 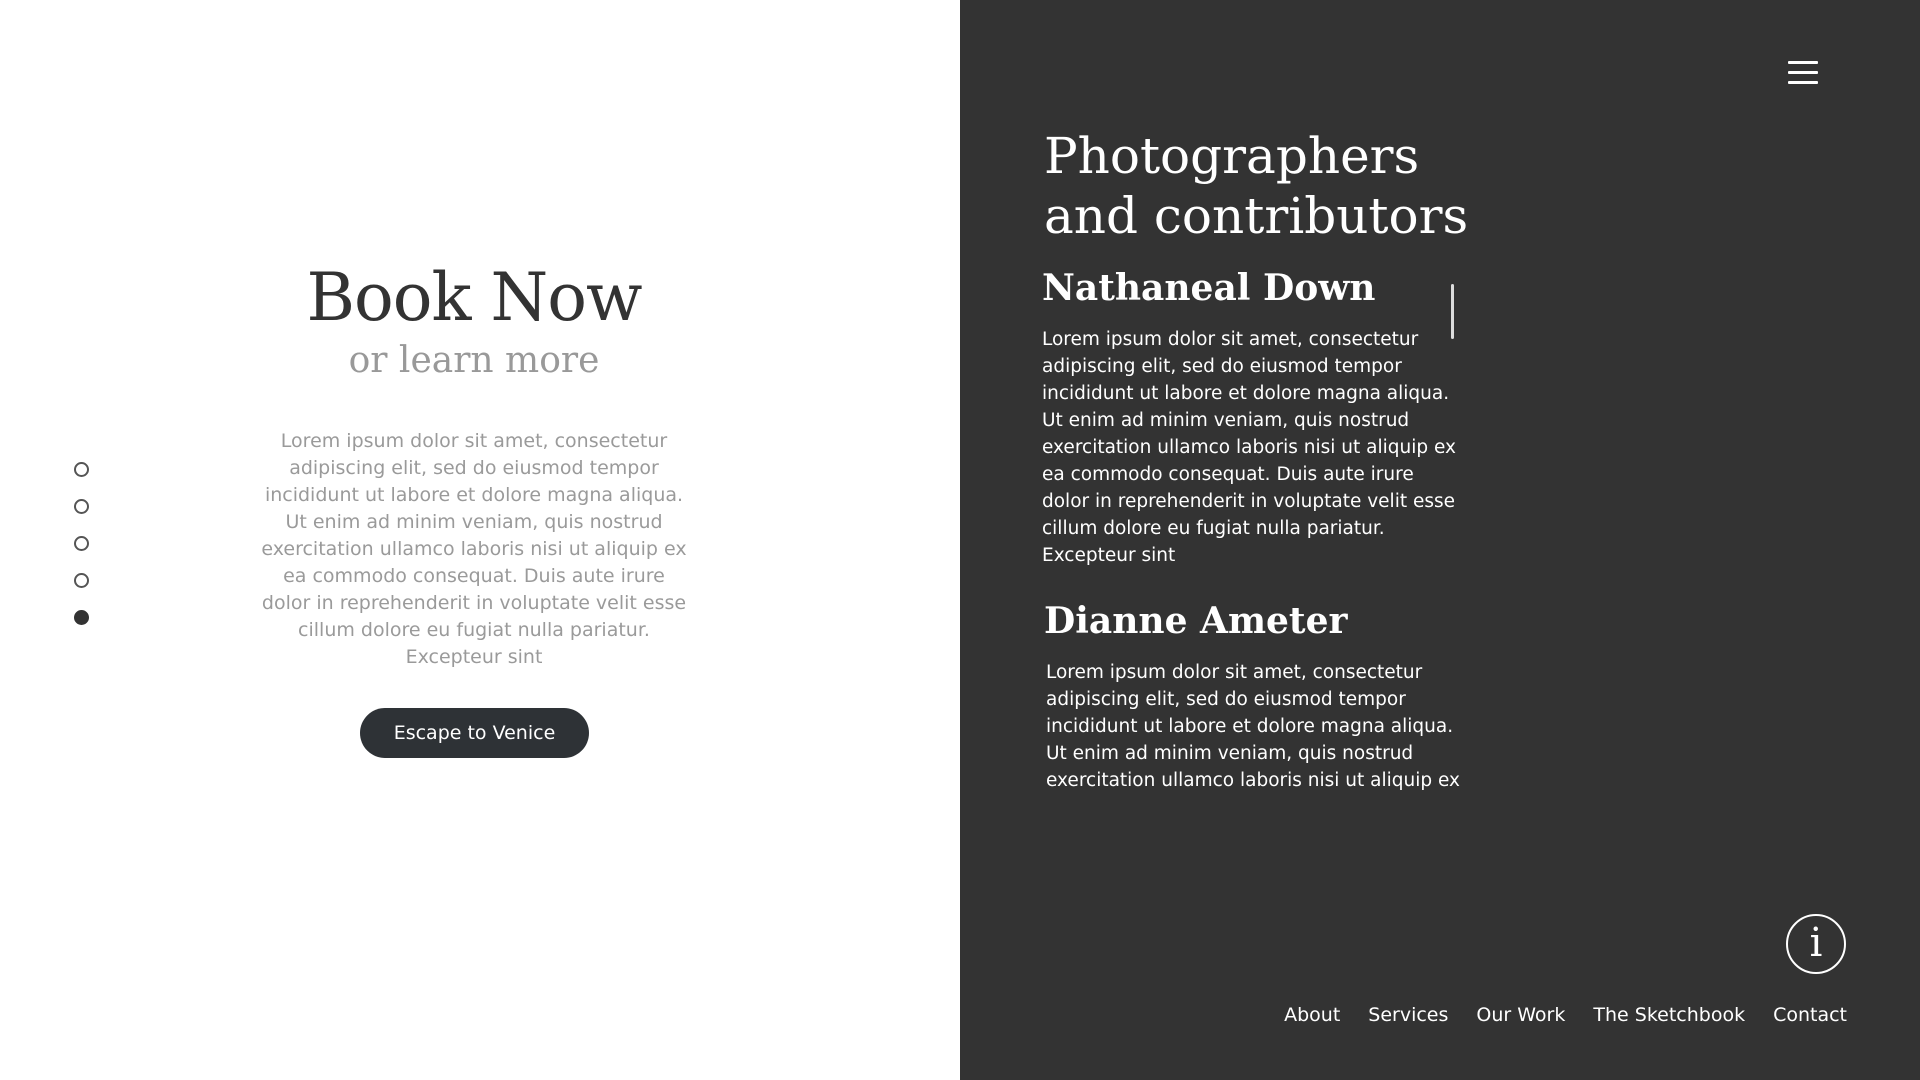 What do you see at coordinates (1256, 216) in the screenshot?
I see `section-title-line-2: and contributors` at bounding box center [1256, 216].